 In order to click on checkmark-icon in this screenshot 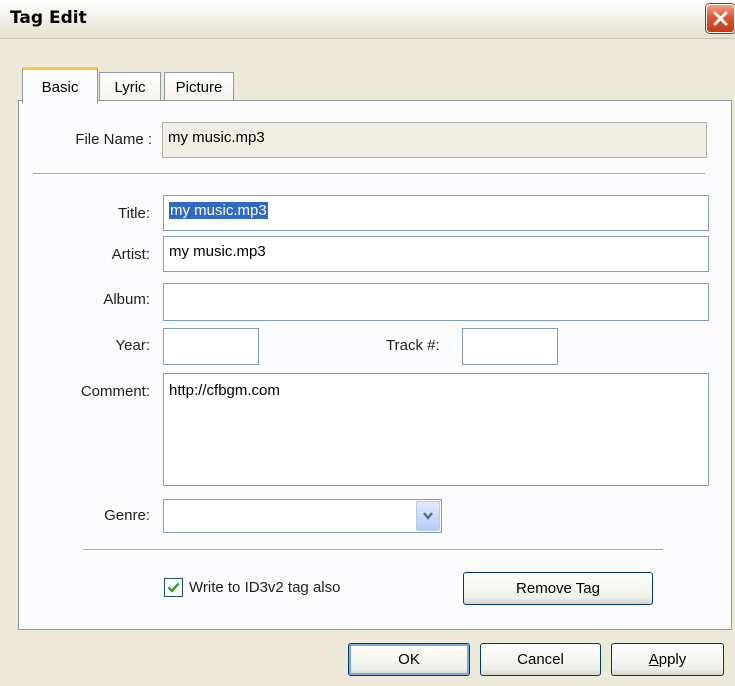, I will do `click(173, 587)`.